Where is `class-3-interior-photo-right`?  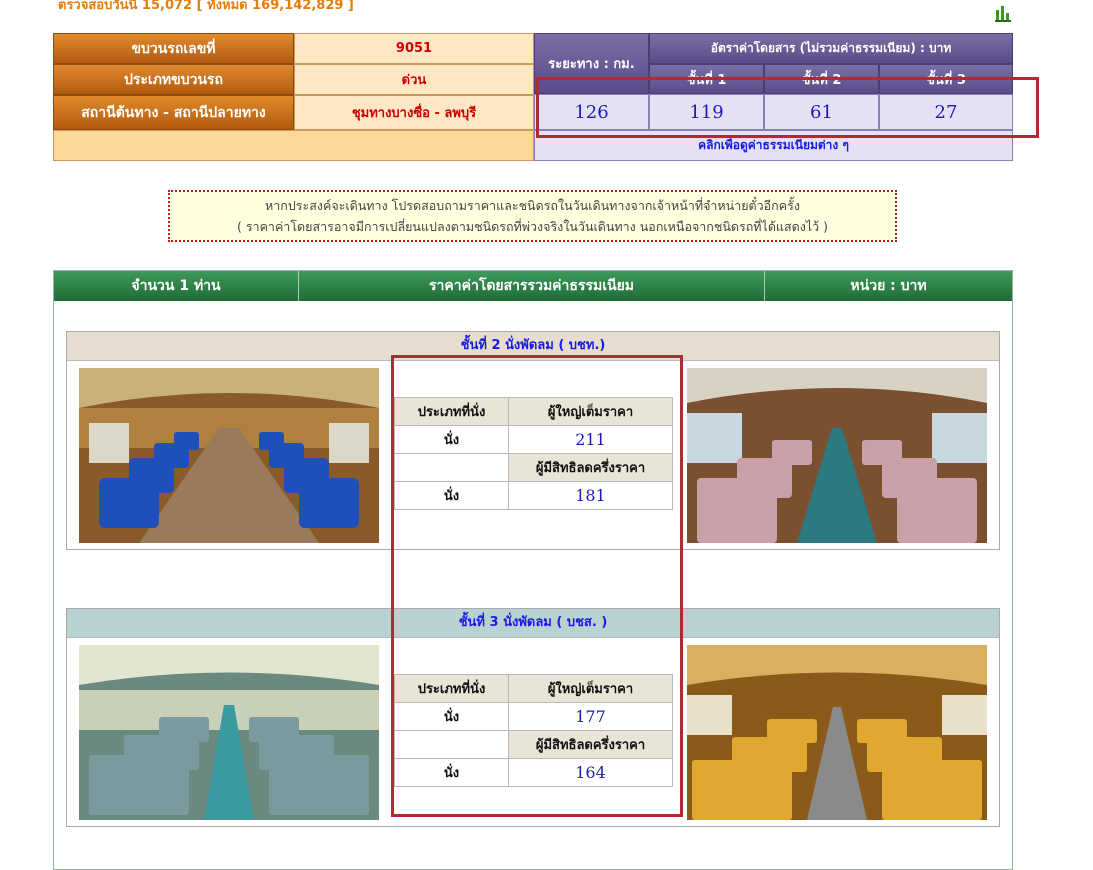 class-3-interior-photo-right is located at coordinates (837, 732).